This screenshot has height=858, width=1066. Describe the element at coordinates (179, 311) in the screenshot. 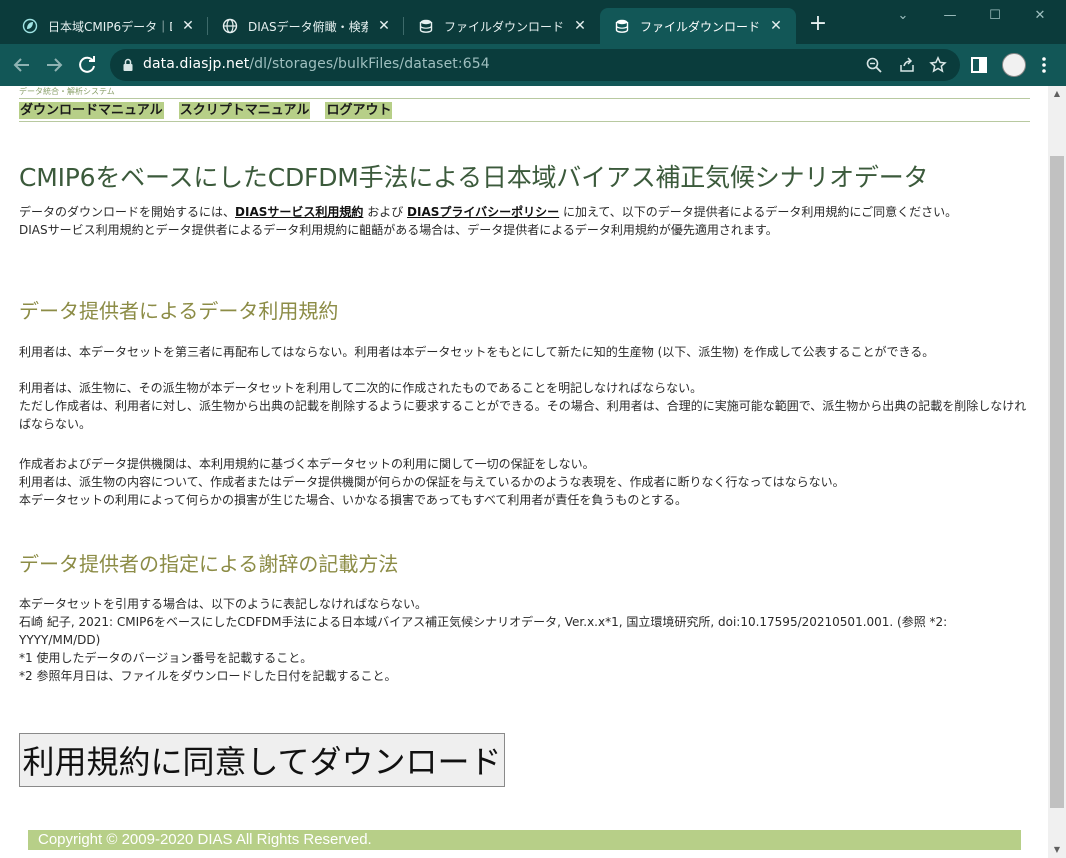

I see `terms-heading: データ提供者によるデータ利用規約` at that location.